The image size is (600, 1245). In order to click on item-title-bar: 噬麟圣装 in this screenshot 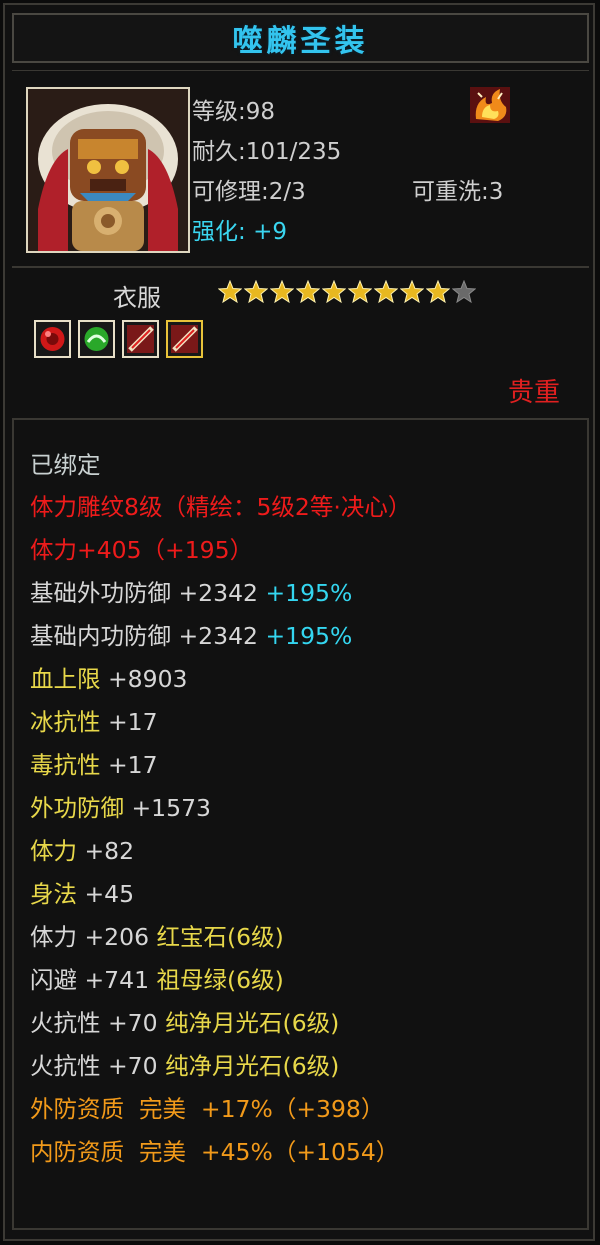, I will do `click(300, 38)`.